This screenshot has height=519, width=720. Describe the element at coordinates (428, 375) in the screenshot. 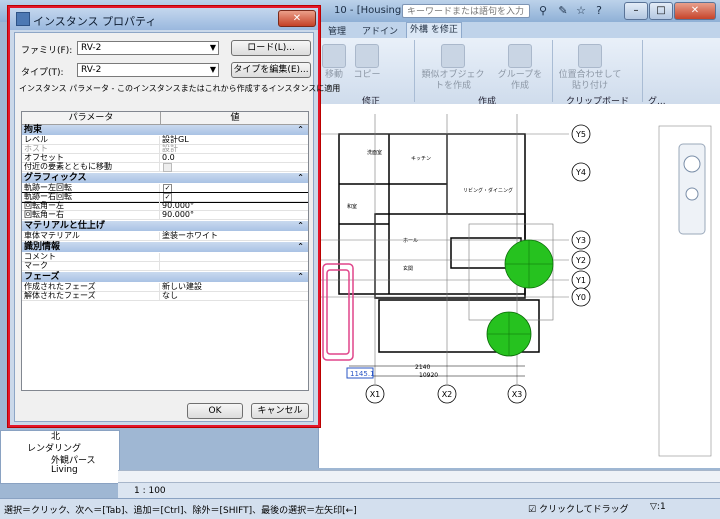

I see `dimension-label: 10920` at that location.